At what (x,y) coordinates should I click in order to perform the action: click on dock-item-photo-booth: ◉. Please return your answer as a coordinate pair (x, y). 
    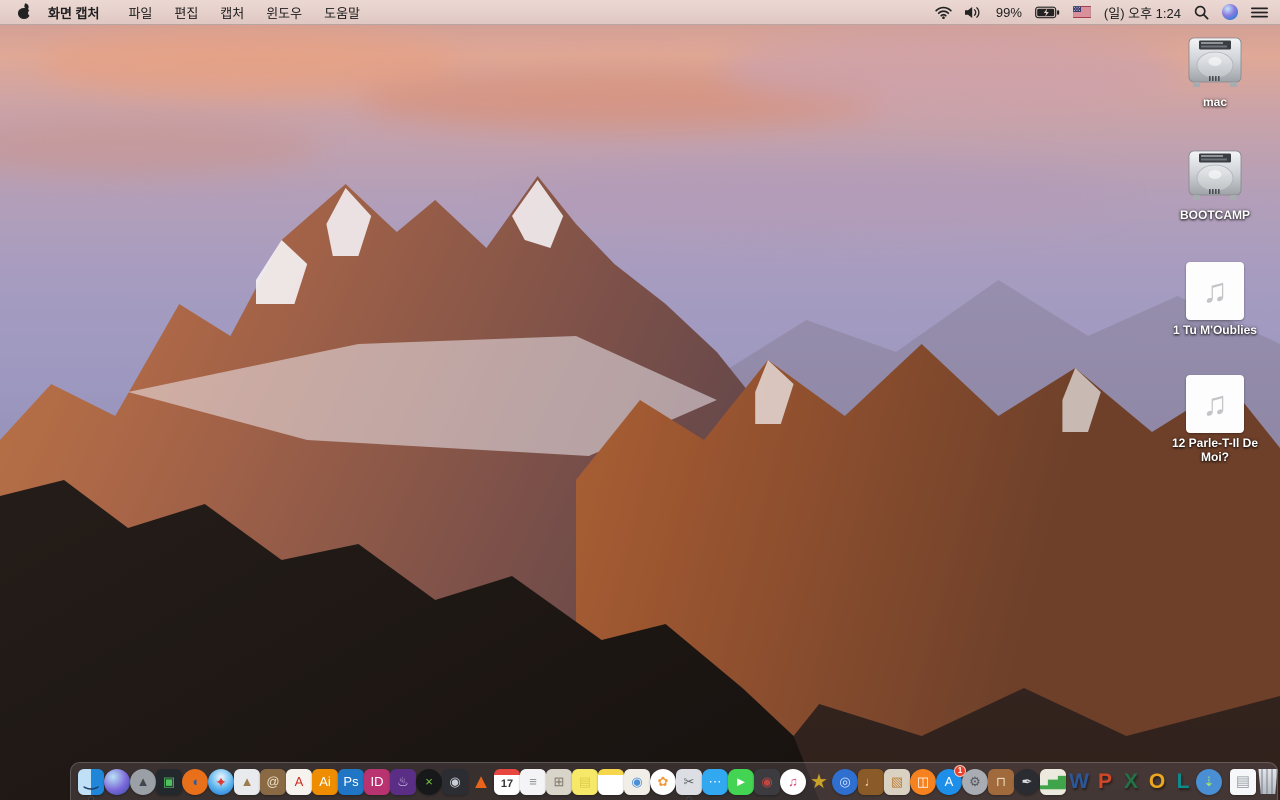
    Looking at the image, I should click on (767, 781).